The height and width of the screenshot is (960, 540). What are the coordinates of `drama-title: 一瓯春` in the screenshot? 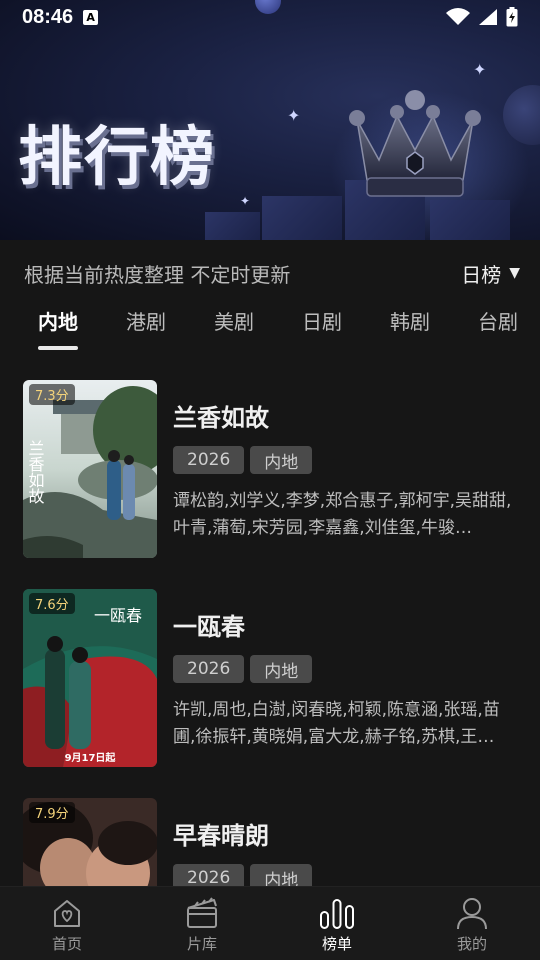 It's located at (209, 624).